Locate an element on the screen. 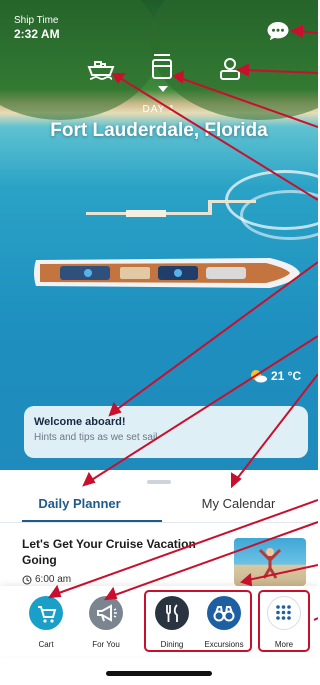 The image size is (320, 685). fork-knife-icon is located at coordinates (172, 613).